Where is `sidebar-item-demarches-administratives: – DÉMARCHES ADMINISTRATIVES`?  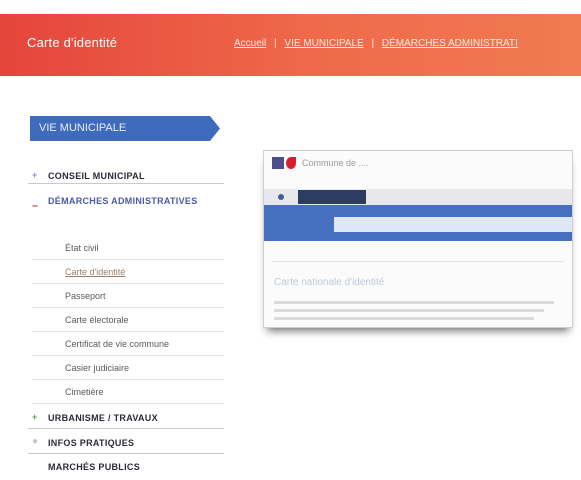
sidebar-item-demarches-administratives: – DÉMARCHES ADMINISTRATIVES is located at coordinates (126, 210).